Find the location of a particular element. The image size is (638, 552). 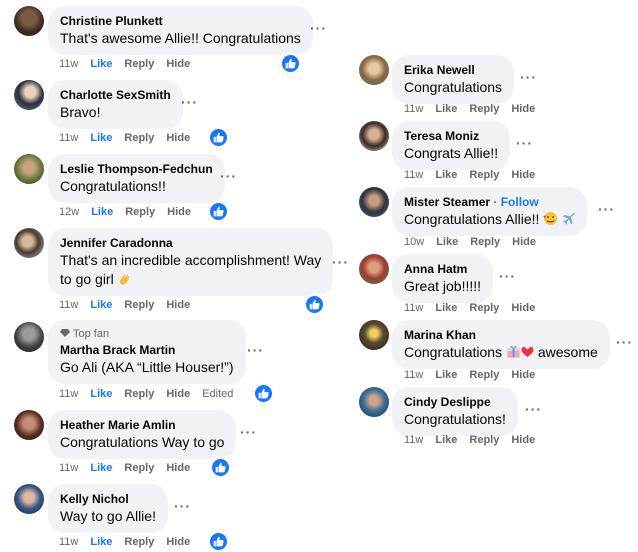

commenter-name: Mister Steamer is located at coordinates (447, 202).